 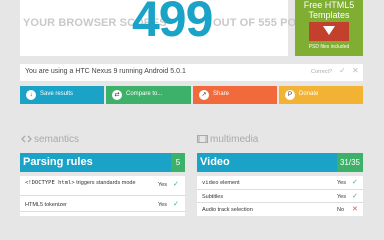 I want to click on confirm-check-icon: ✓, so click(x=342, y=70).